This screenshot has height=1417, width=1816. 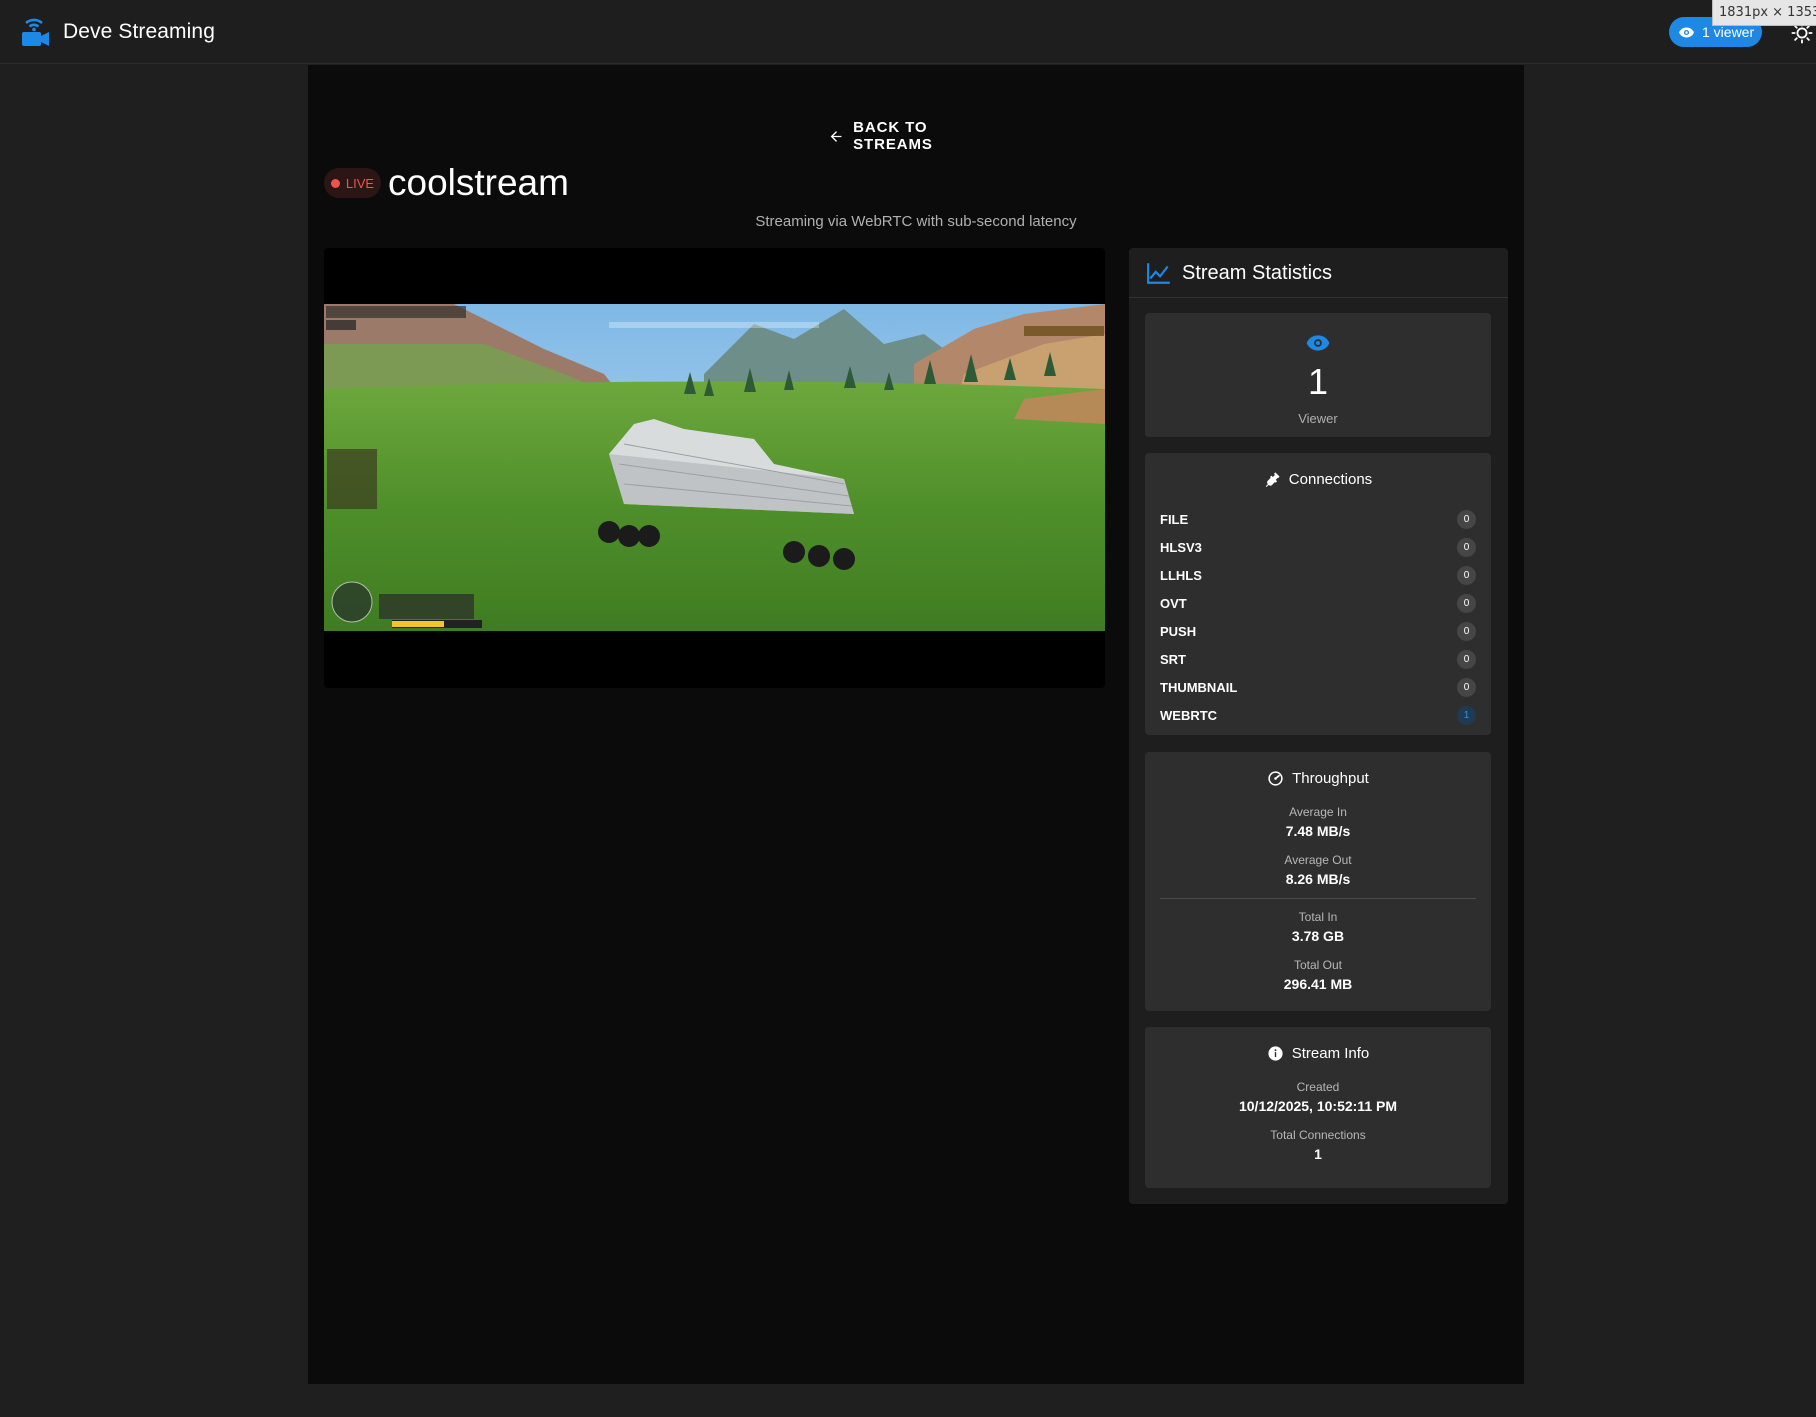 I want to click on viewers-card: 1 Viewer, so click(x=1318, y=375).